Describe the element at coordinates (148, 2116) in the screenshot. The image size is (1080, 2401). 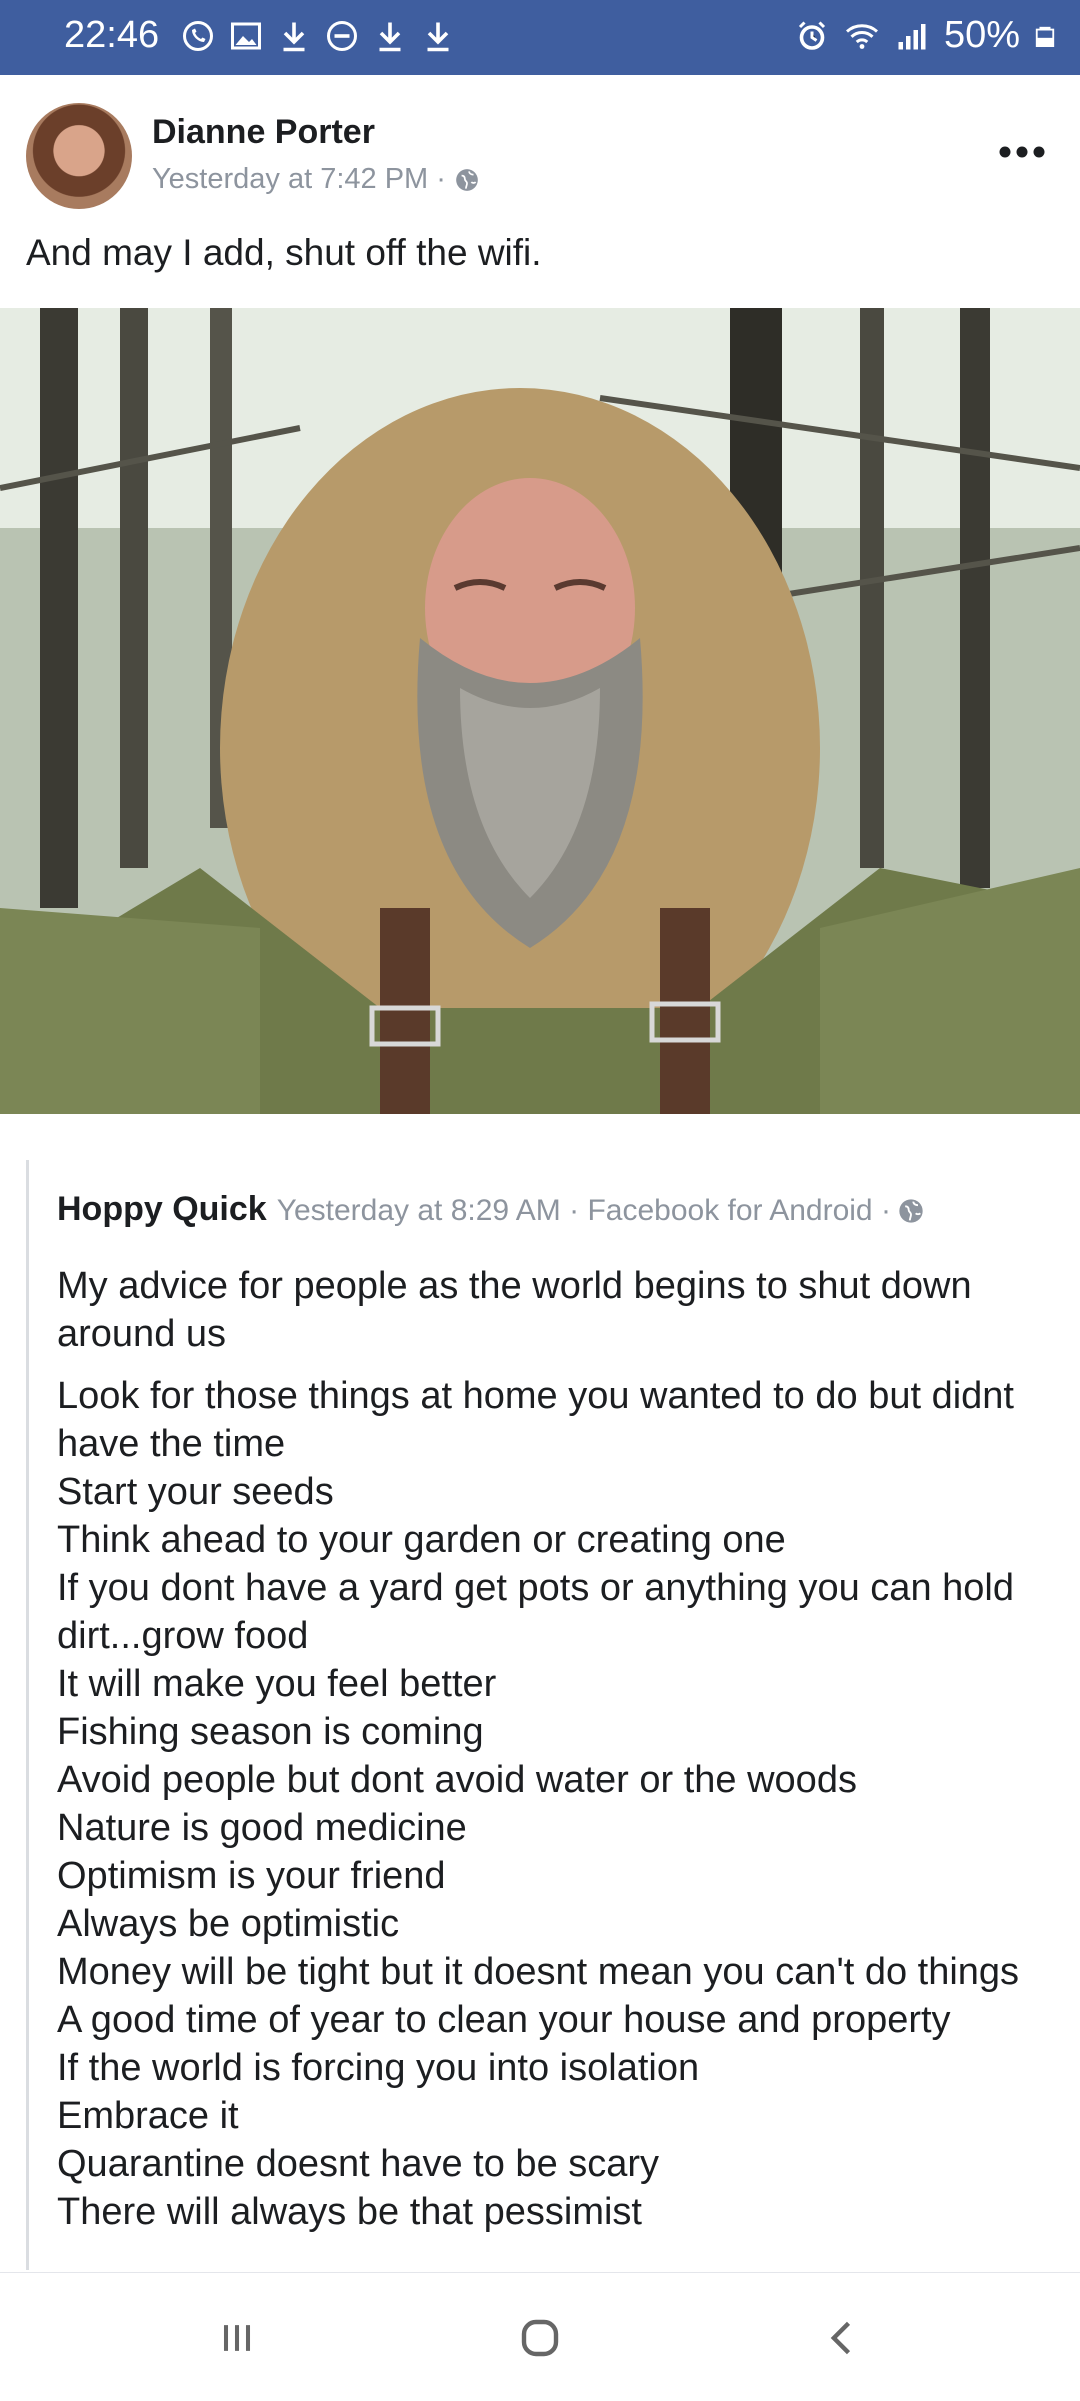
I see `advice-line: Embrace it` at that location.